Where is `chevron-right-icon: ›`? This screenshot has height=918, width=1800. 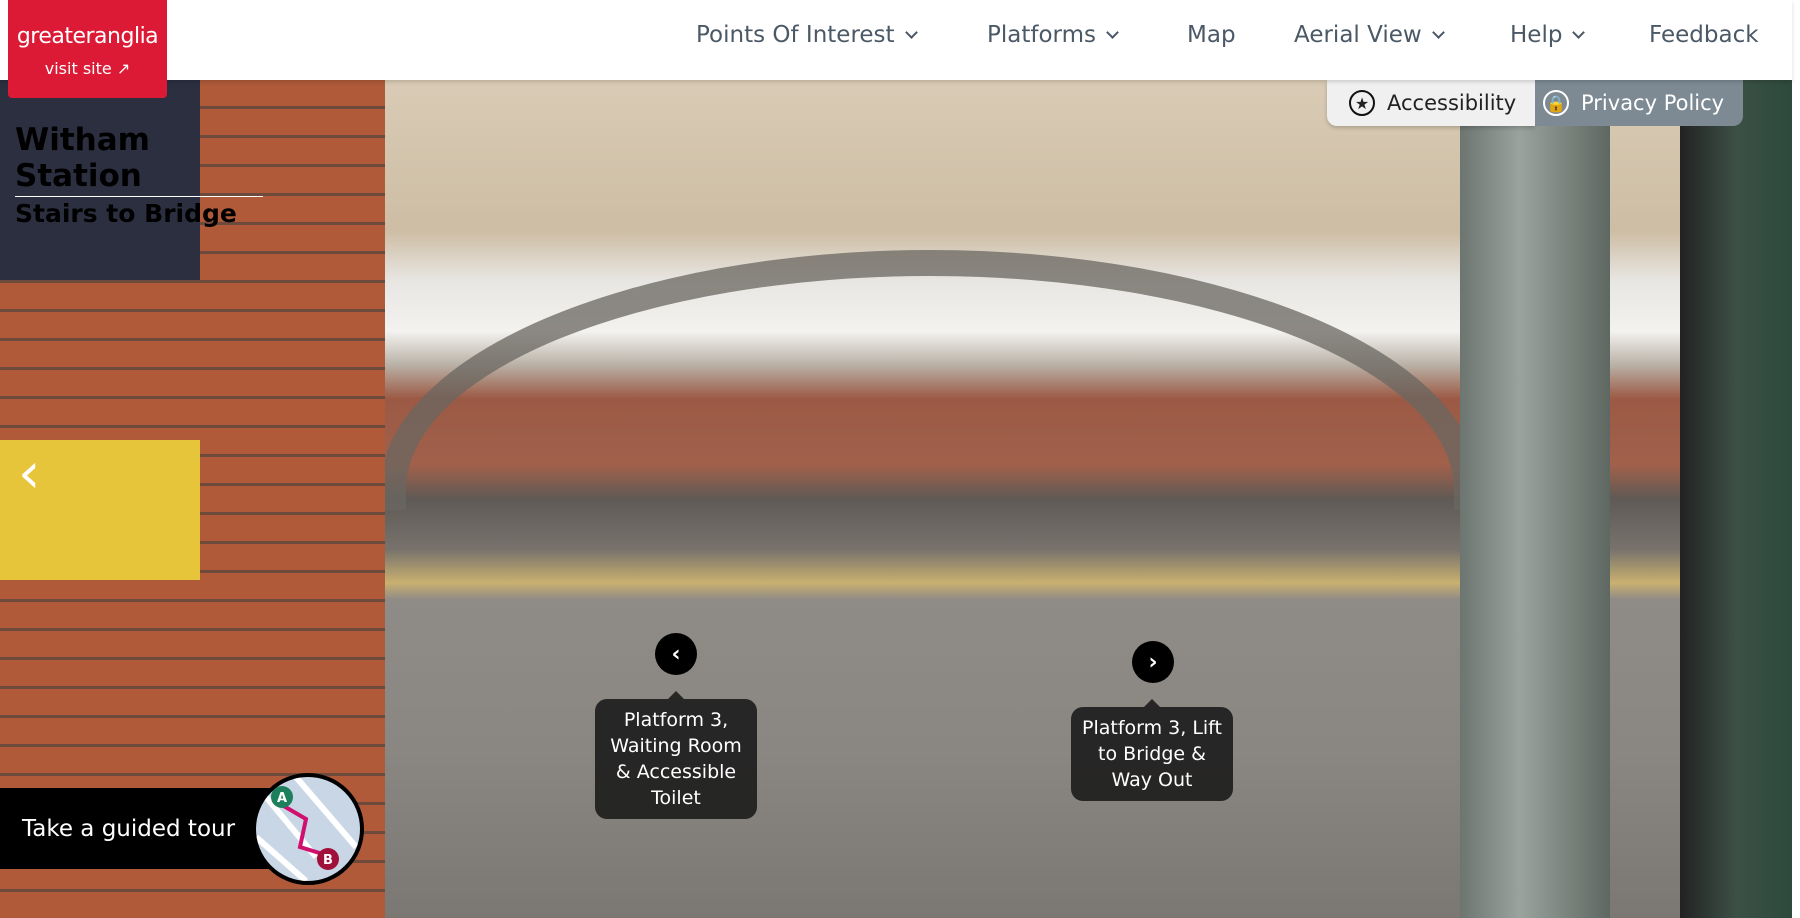
chevron-right-icon: › is located at coordinates (1153, 662).